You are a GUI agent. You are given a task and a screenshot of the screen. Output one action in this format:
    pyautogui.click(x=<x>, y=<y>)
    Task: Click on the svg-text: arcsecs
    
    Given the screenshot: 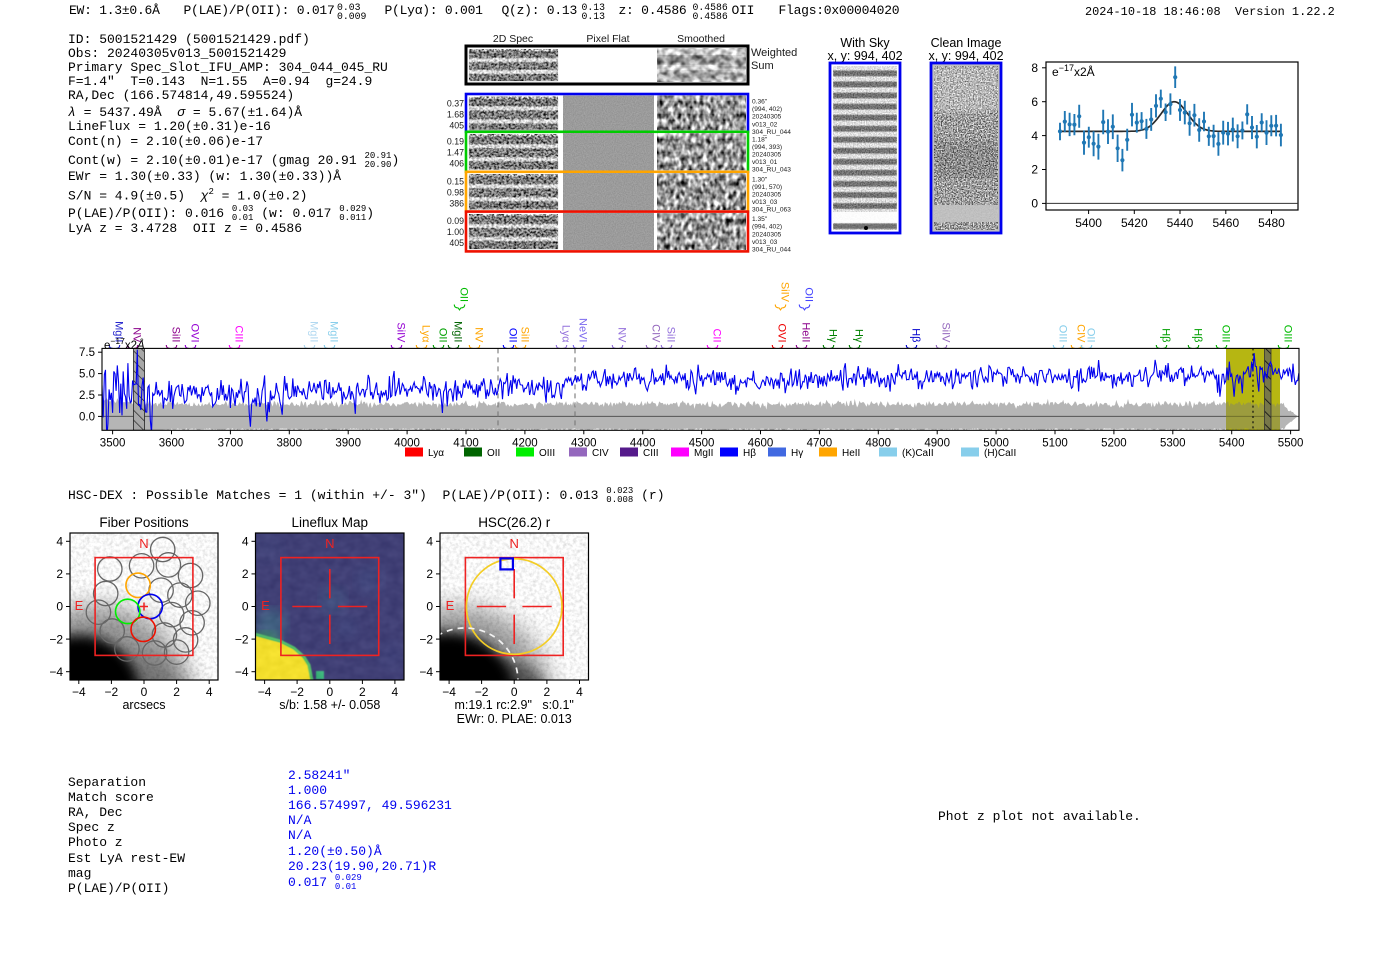 What is the action you would take?
    pyautogui.click(x=143, y=705)
    